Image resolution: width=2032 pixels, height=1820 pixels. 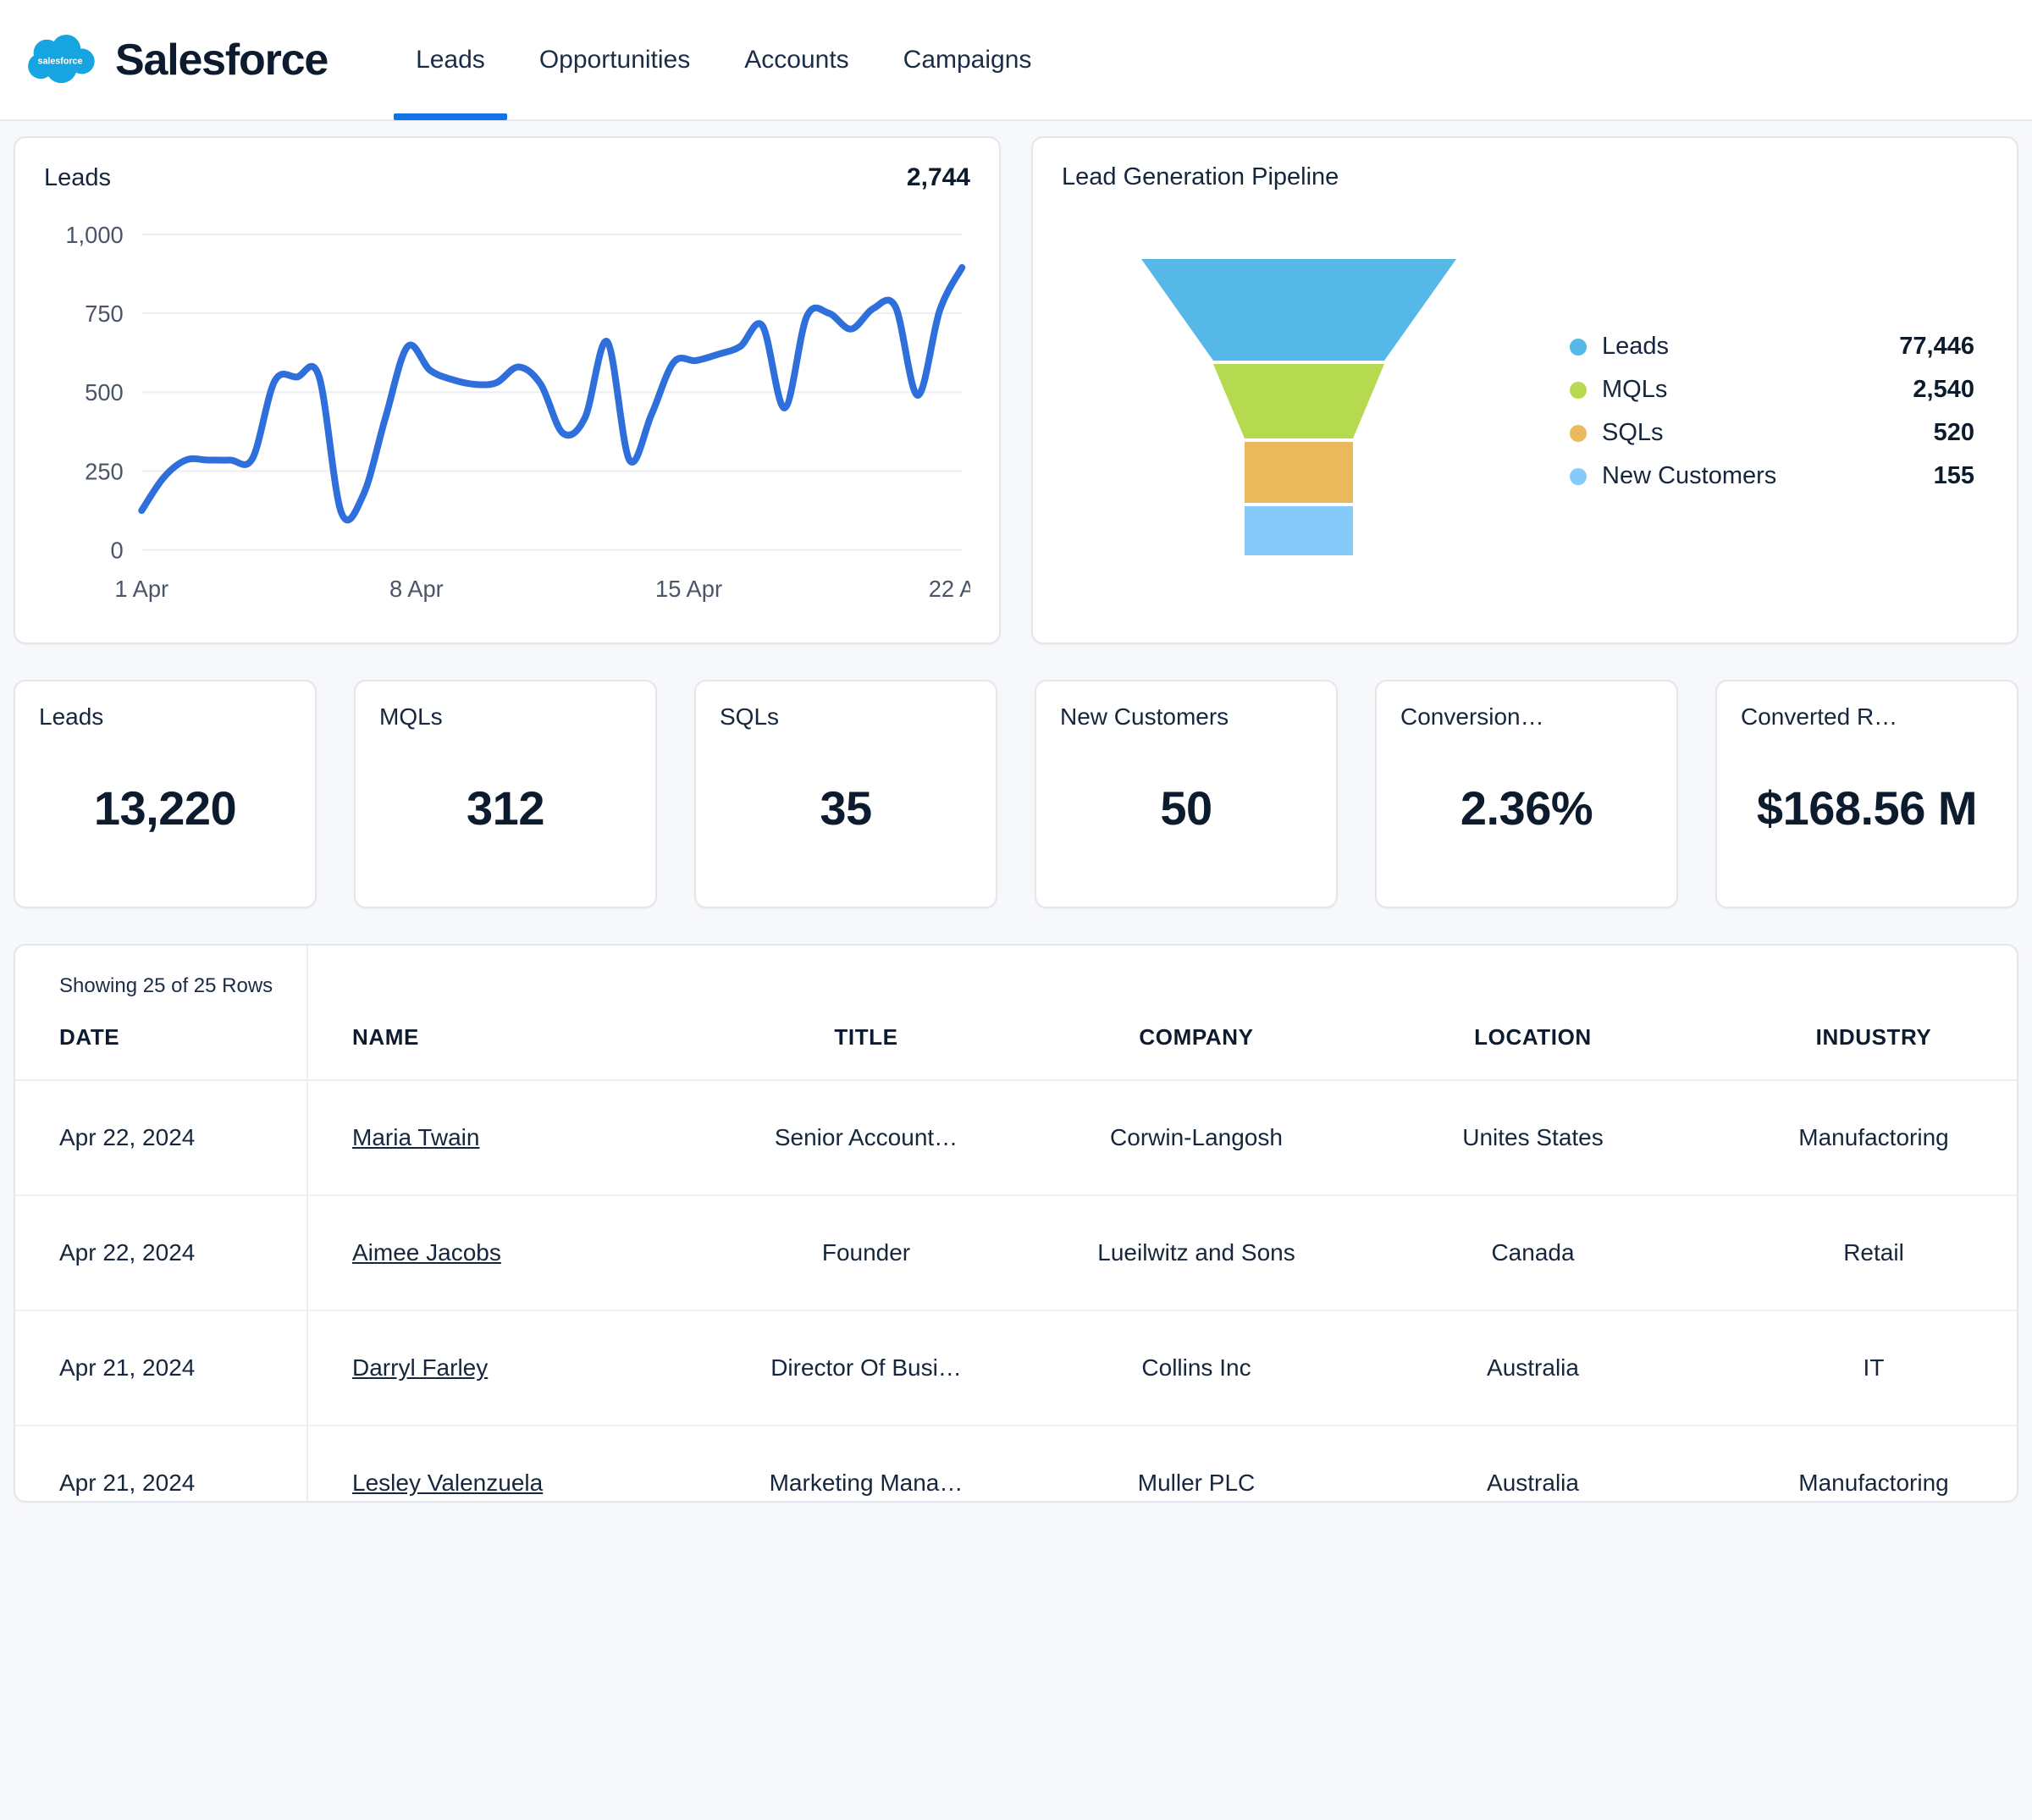 What do you see at coordinates (1186, 807) in the screenshot?
I see `kpi-value: 50` at bounding box center [1186, 807].